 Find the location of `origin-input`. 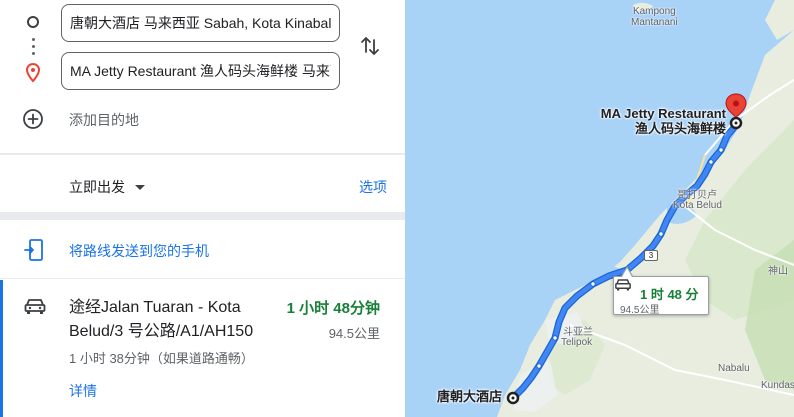

origin-input is located at coordinates (200, 23).